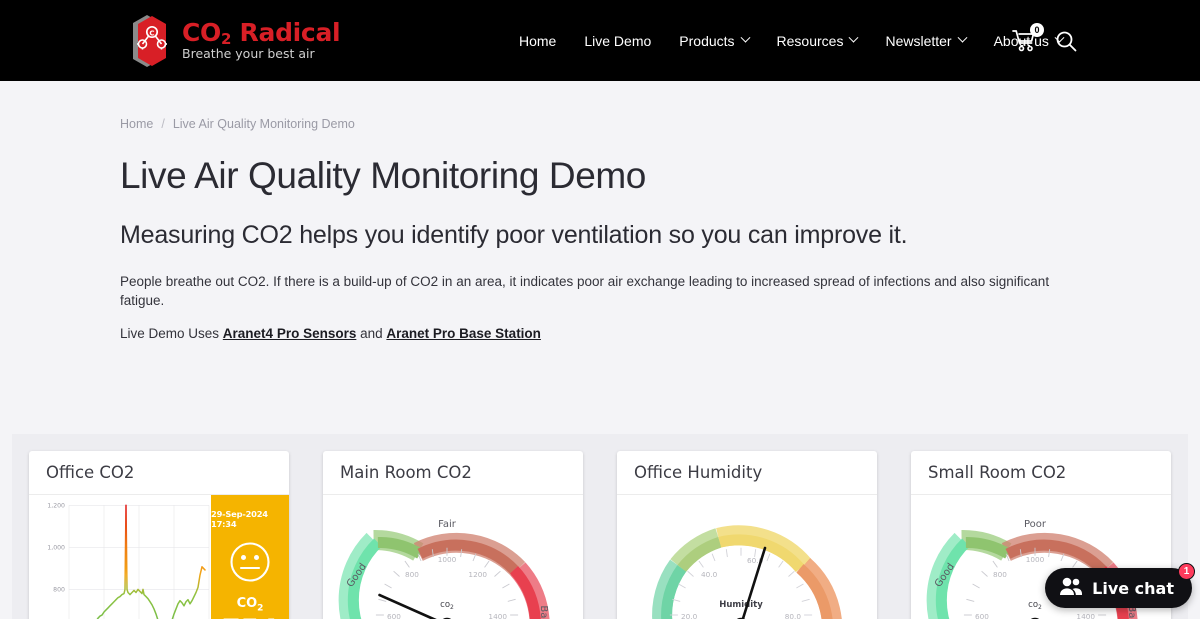 The width and height of the screenshot is (1200, 619). What do you see at coordinates (1035, 524) in the screenshot?
I see `gauge-zone-top: Poor` at bounding box center [1035, 524].